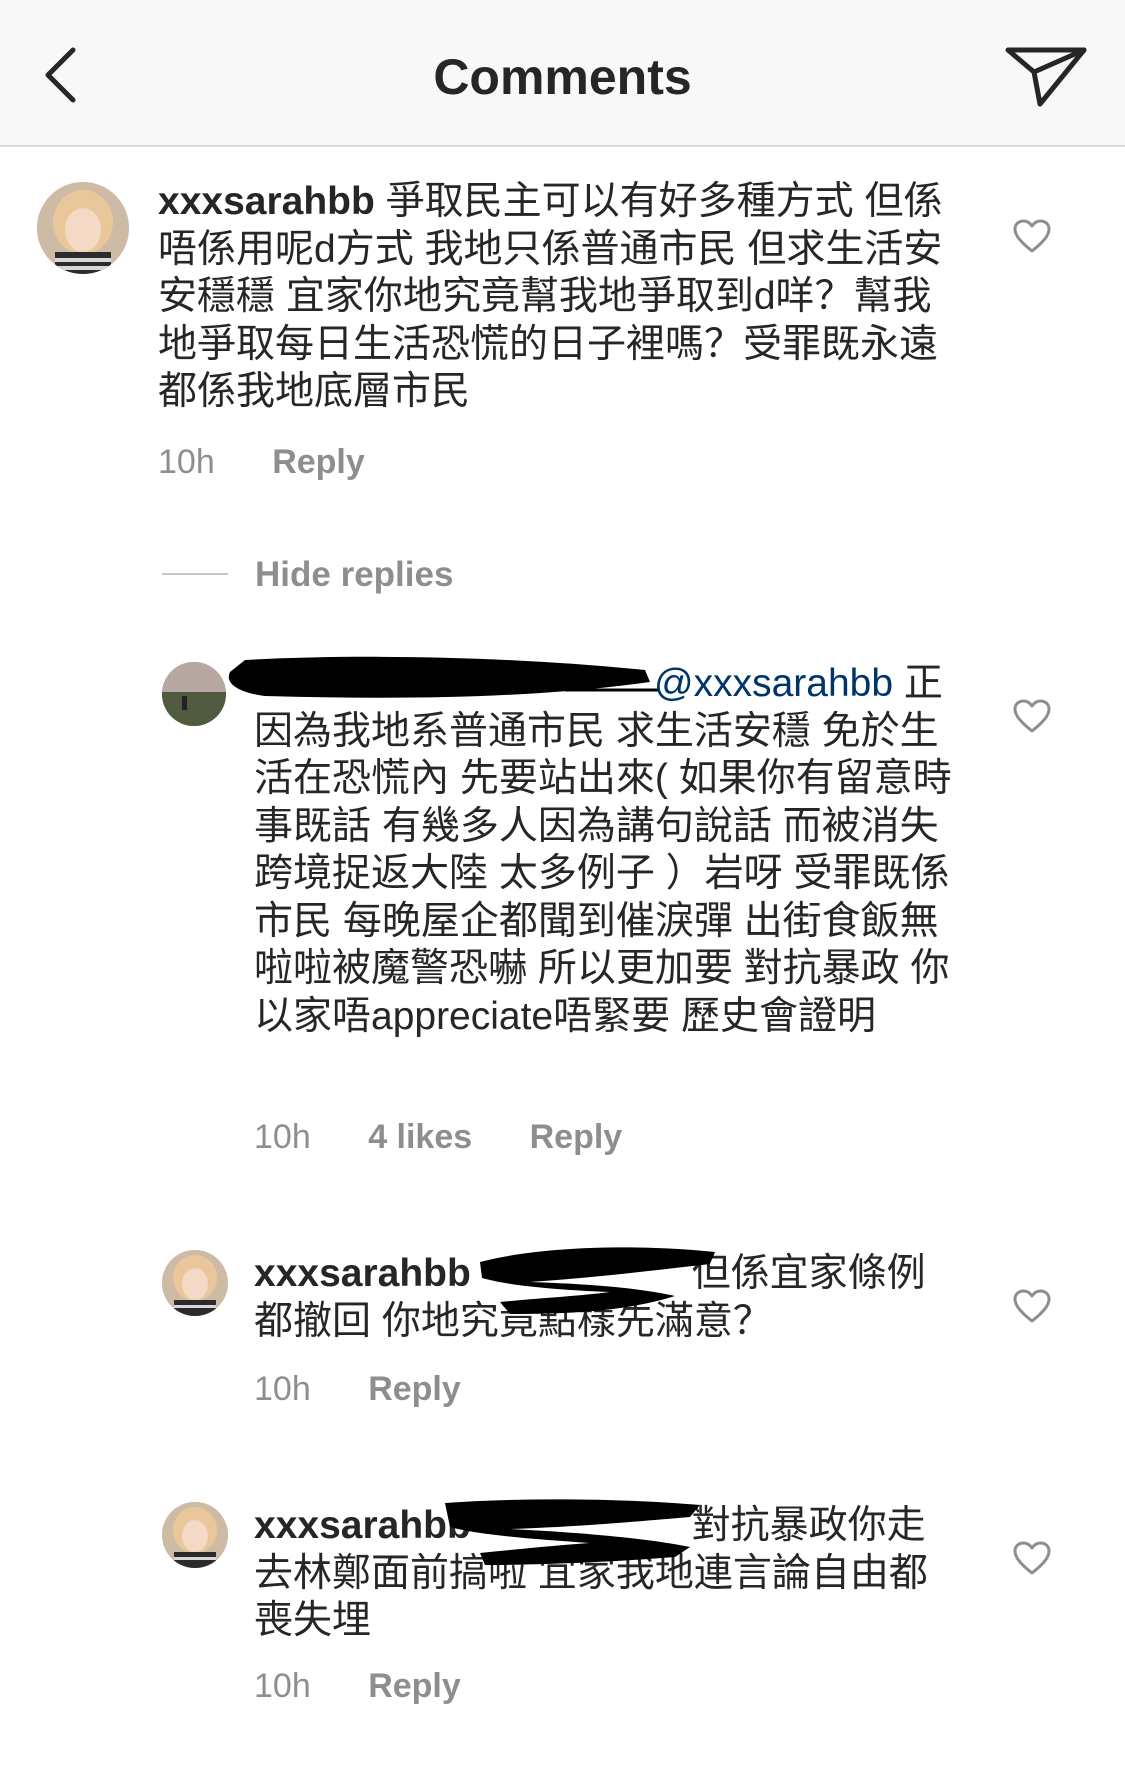  Describe the element at coordinates (266, 201) in the screenshot. I see `comment-username: xxxsarahbb` at that location.